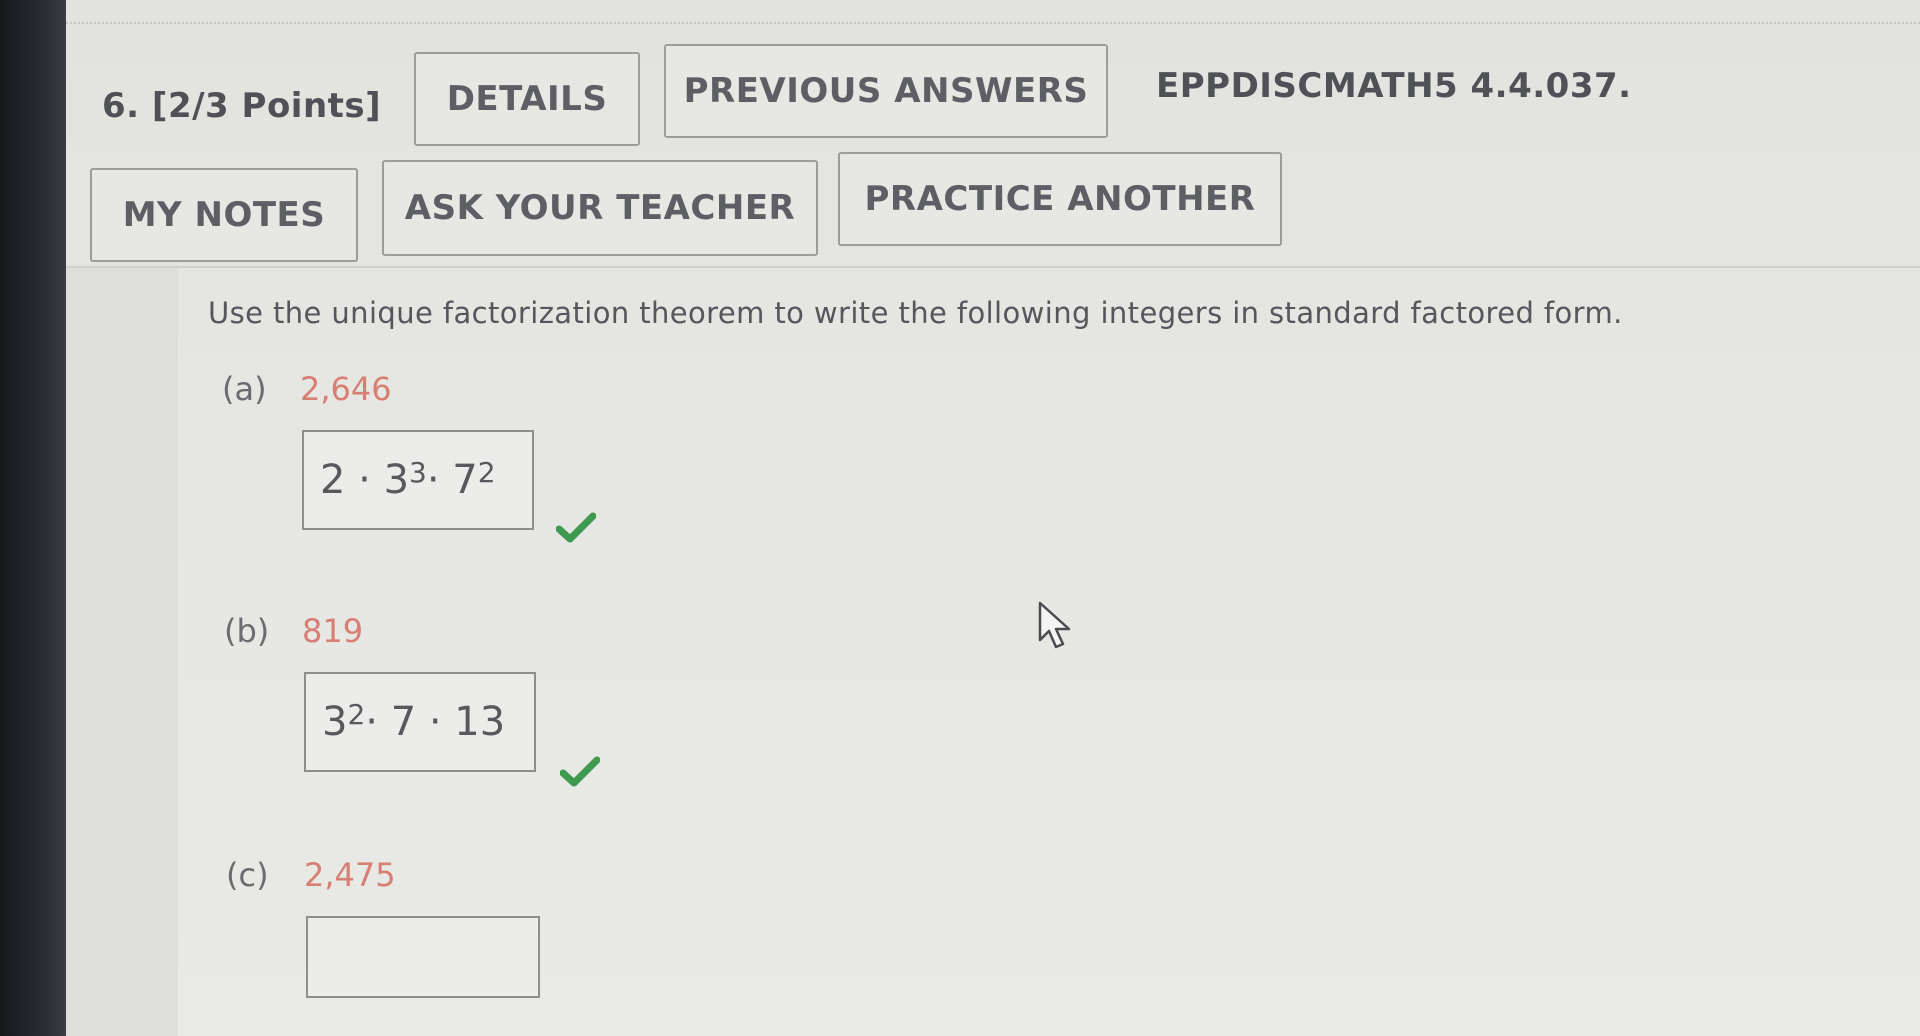 This screenshot has width=1920, height=1036. I want to click on part-b-mid: · 7 · 13, so click(435, 722).